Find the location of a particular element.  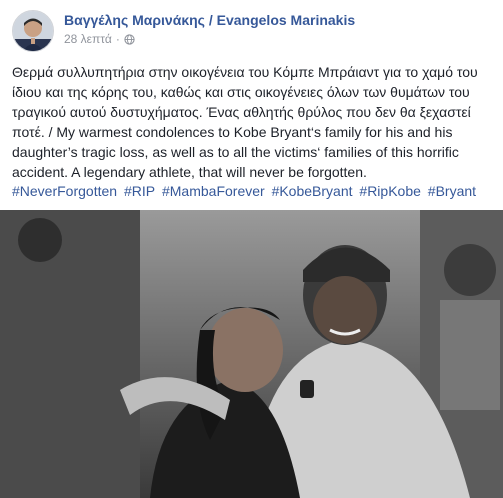

author-name: Βαγγέλης Μαρινάκης / Evangelos Marinakis is located at coordinates (209, 20).